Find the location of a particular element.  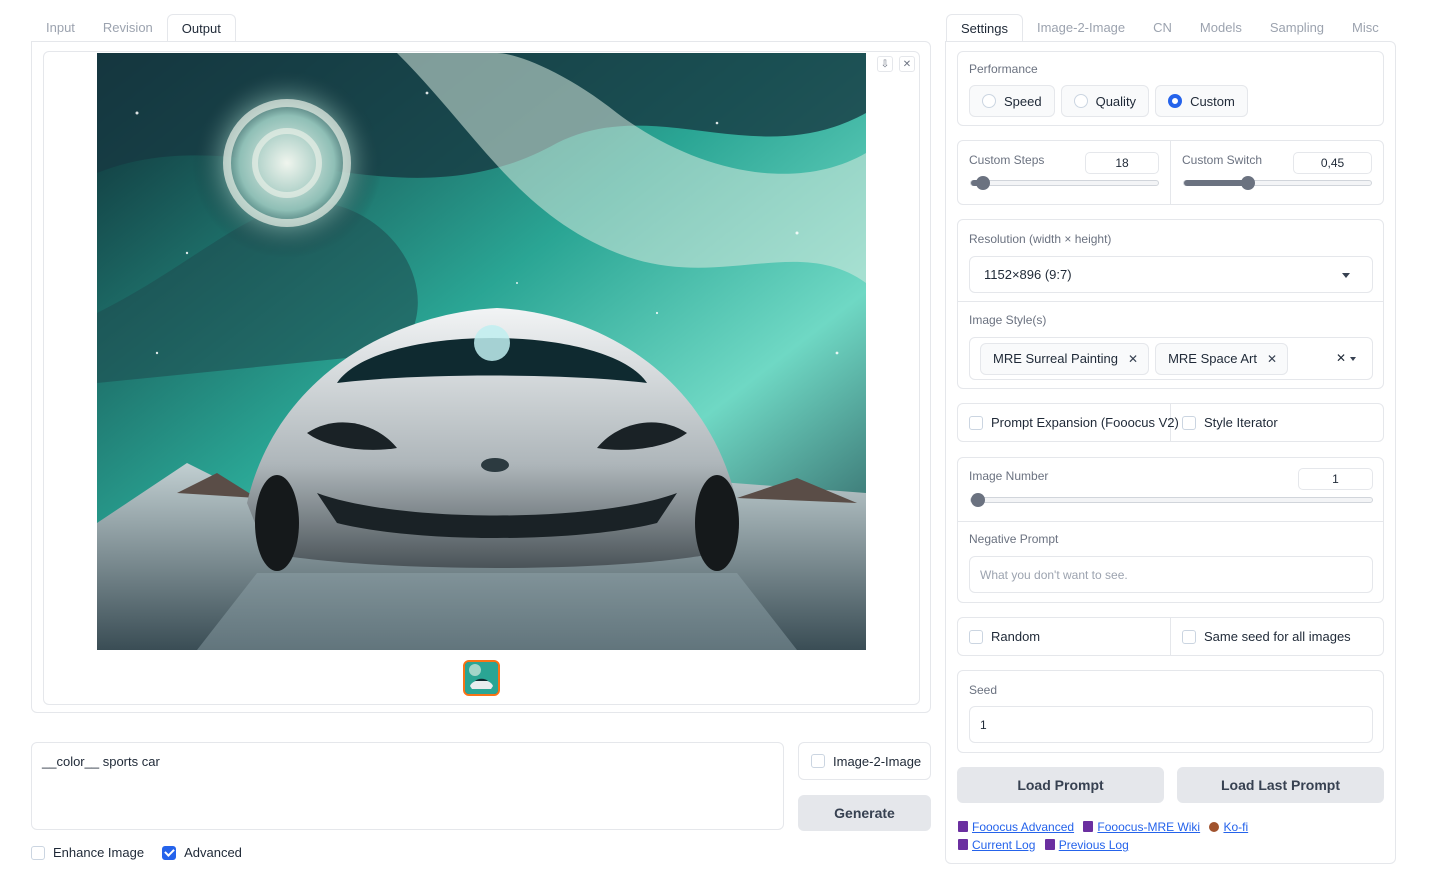

image2image-checkbox is located at coordinates (818, 761).